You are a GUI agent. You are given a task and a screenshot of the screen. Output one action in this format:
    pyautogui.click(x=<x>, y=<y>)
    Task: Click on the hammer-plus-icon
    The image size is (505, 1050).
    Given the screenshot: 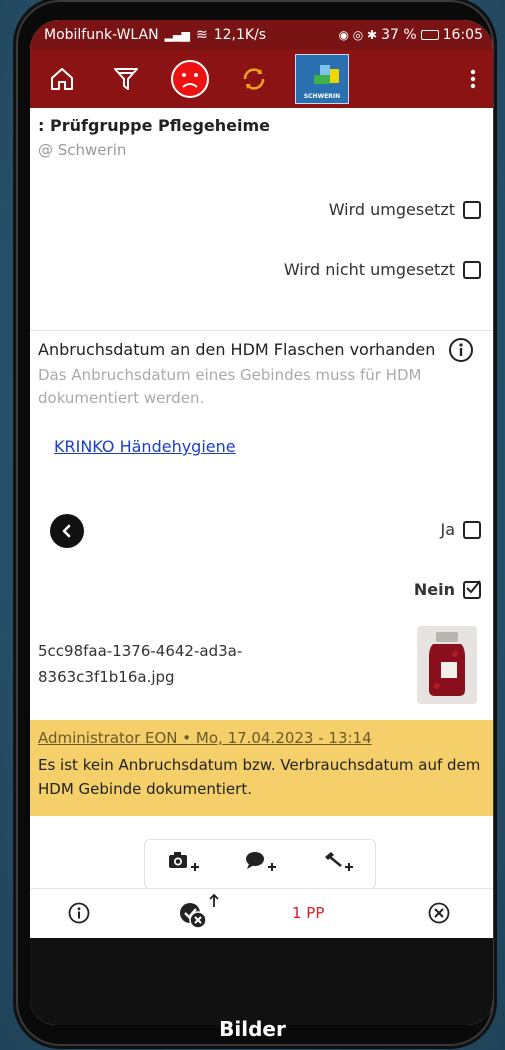 What is the action you would take?
    pyautogui.click(x=338, y=861)
    